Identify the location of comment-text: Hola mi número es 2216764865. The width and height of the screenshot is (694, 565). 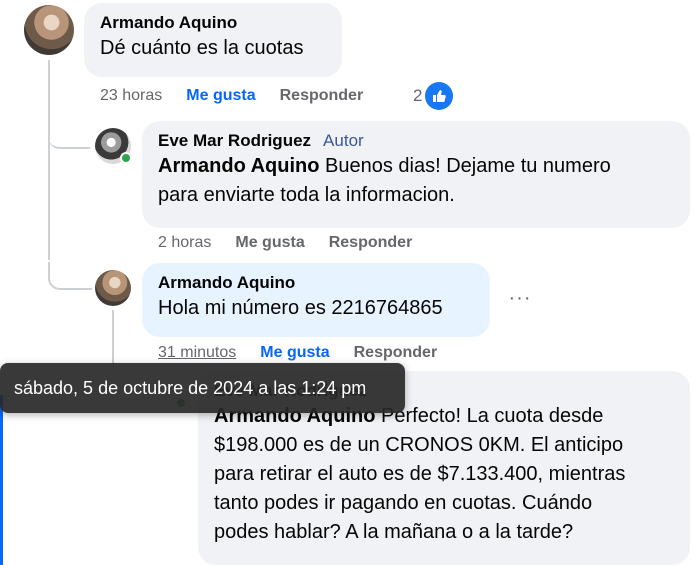
(300, 308).